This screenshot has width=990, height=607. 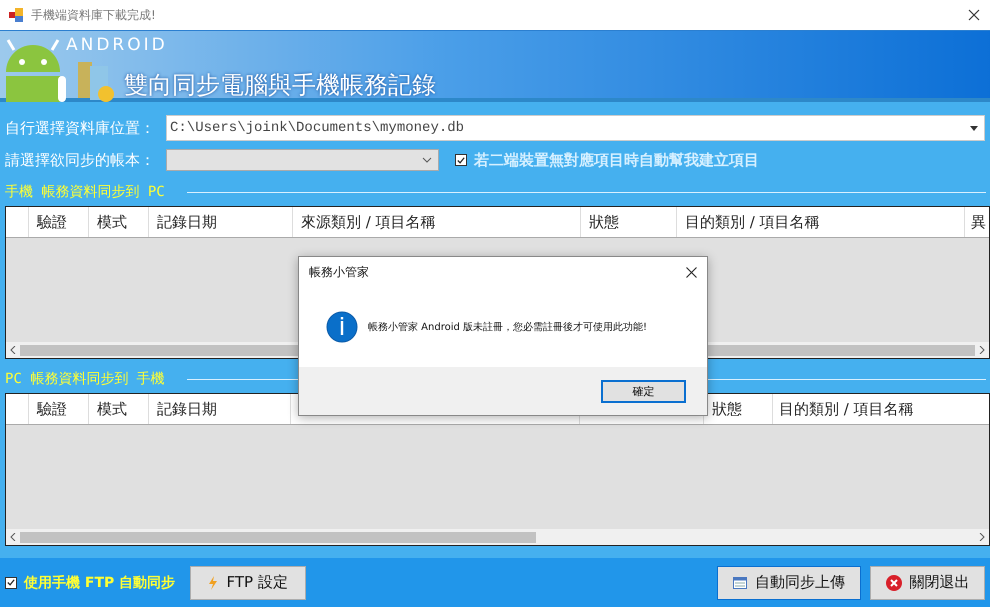 What do you see at coordinates (342, 327) in the screenshot?
I see `info-icon` at bounding box center [342, 327].